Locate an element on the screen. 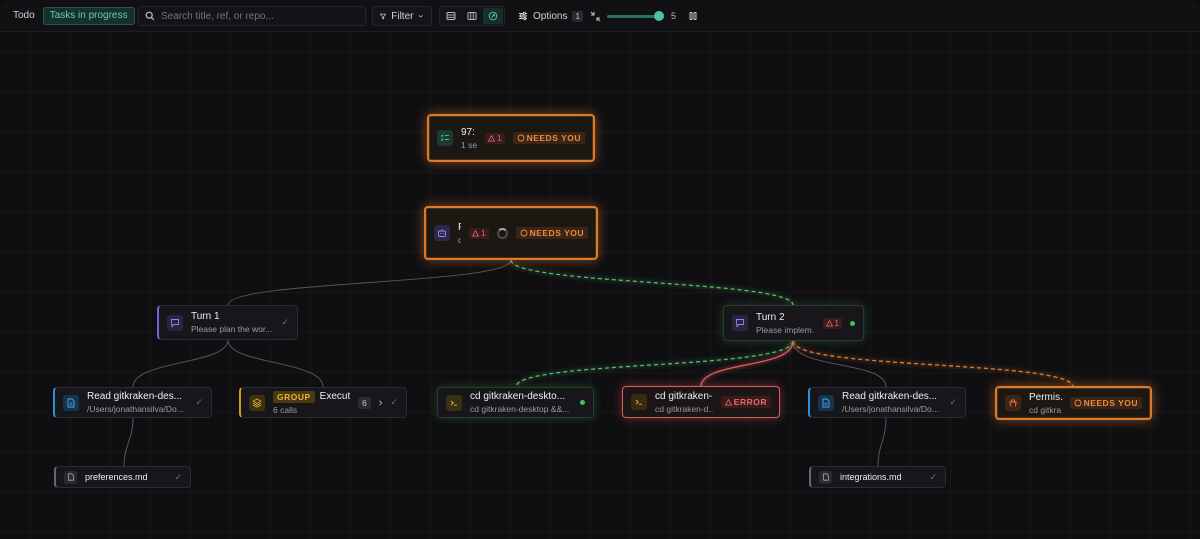  permission-node: Permis... cd gitkra... NEEDS YOU is located at coordinates (1073, 403).